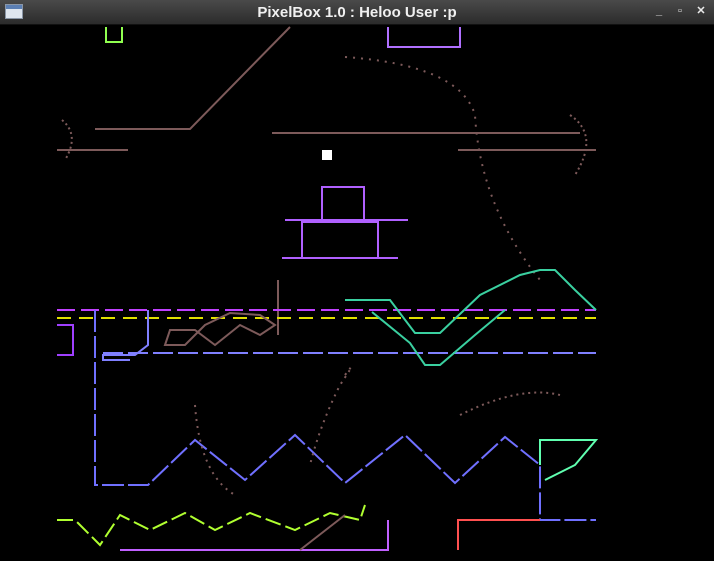  I want to click on title-bar: PixelBox 1.0 : Heloo User :p _ ▫ ✕, so click(357, 12).